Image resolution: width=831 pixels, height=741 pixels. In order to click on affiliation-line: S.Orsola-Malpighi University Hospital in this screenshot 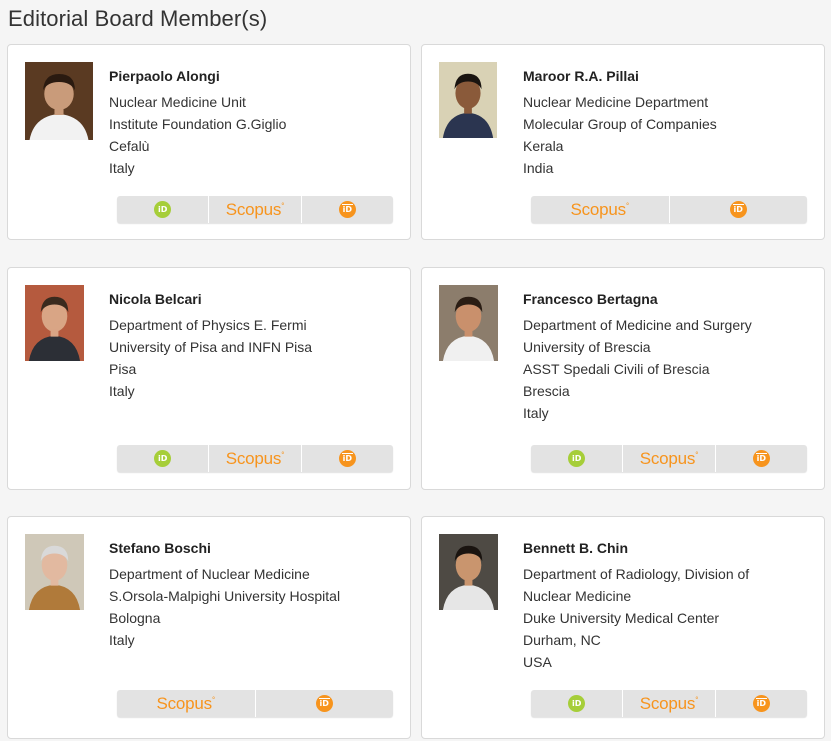, I will do `click(225, 596)`.